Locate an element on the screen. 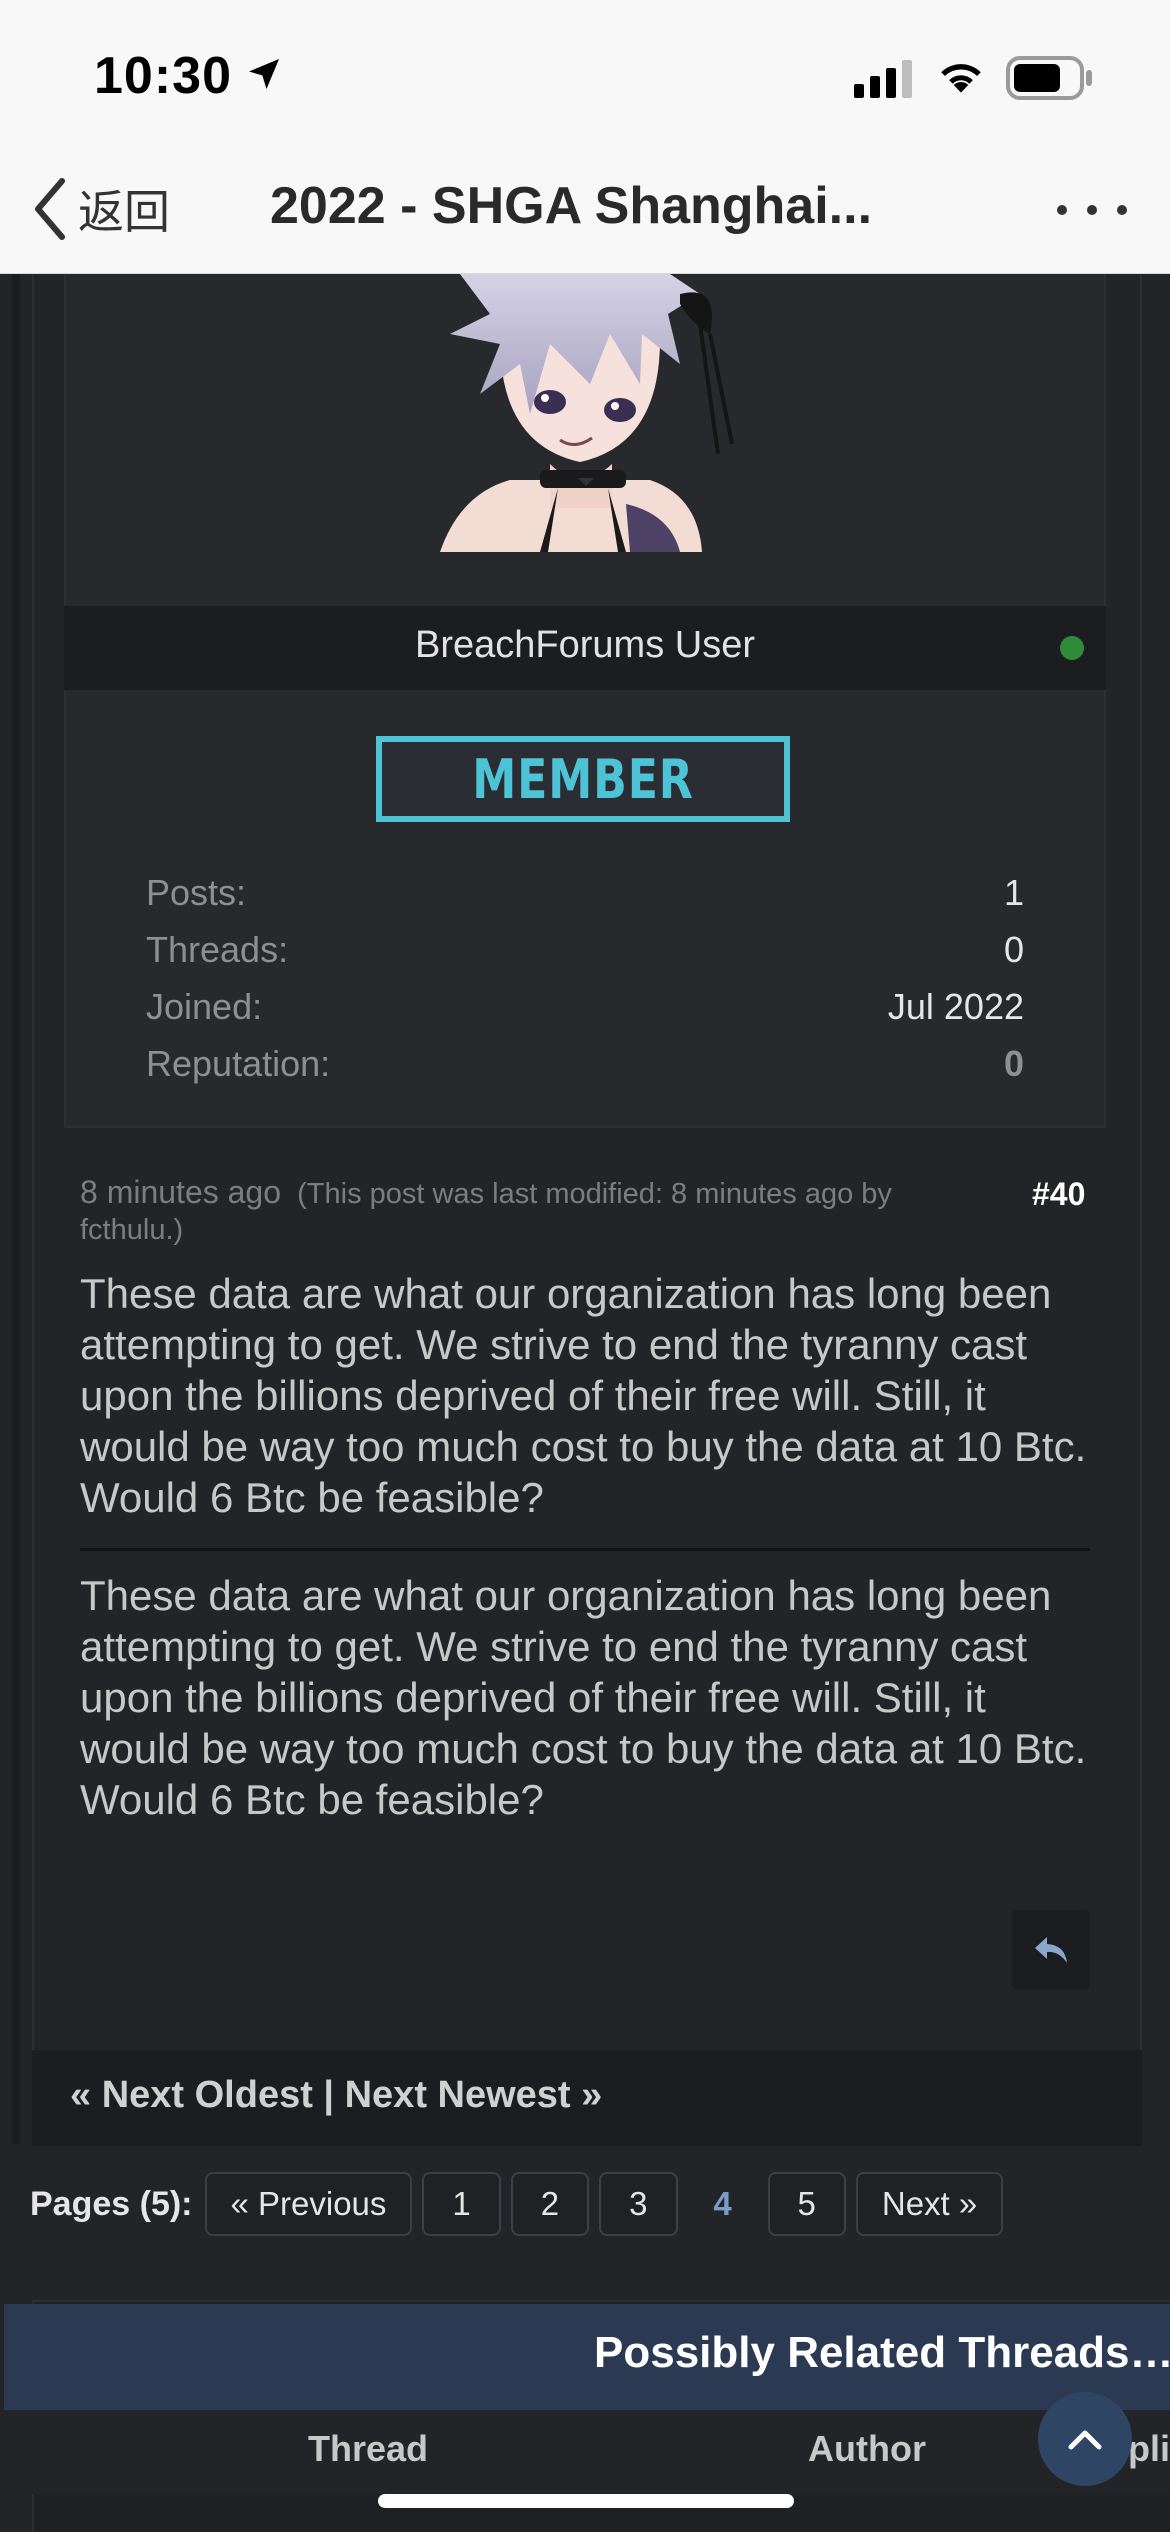  battery-icon is located at coordinates (1049, 78).